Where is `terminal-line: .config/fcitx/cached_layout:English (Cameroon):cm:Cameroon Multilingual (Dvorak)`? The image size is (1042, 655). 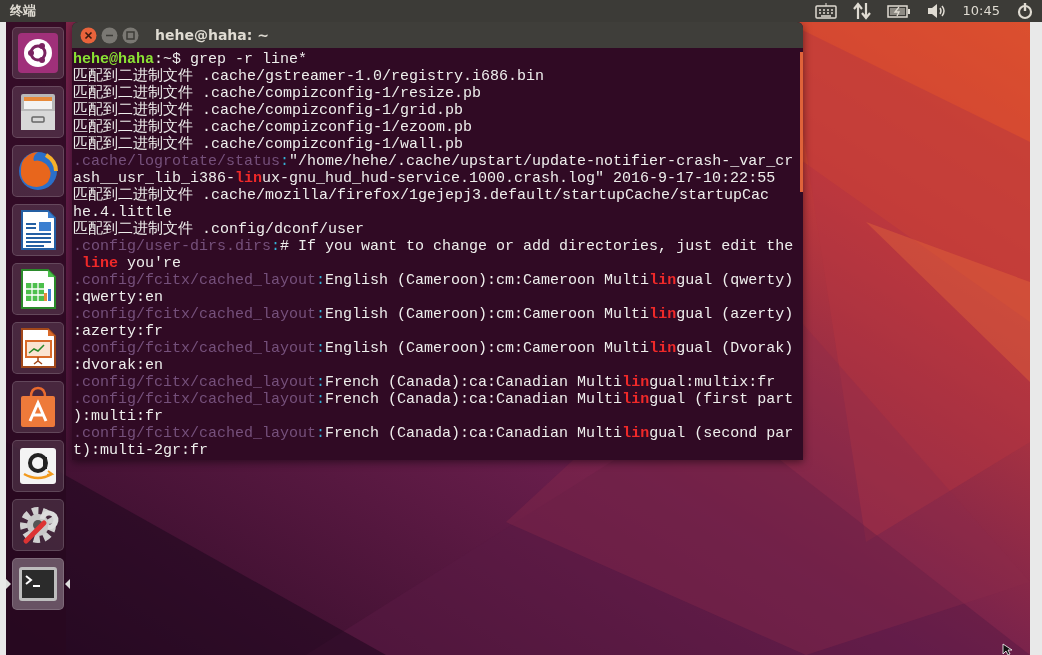
terminal-line: .config/fcitx/cached_layout:English (Cameroon):cm:Cameroon Multilingual (Dvorak) is located at coordinates (431, 348).